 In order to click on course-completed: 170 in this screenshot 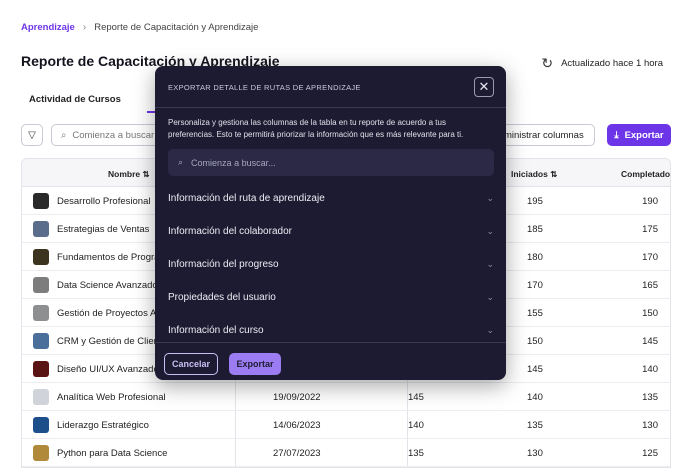, I will do `click(650, 257)`.